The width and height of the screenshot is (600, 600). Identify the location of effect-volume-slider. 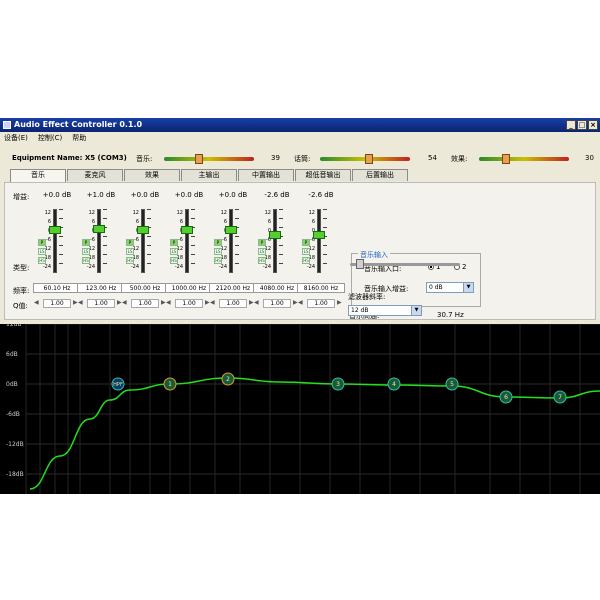
(524, 159).